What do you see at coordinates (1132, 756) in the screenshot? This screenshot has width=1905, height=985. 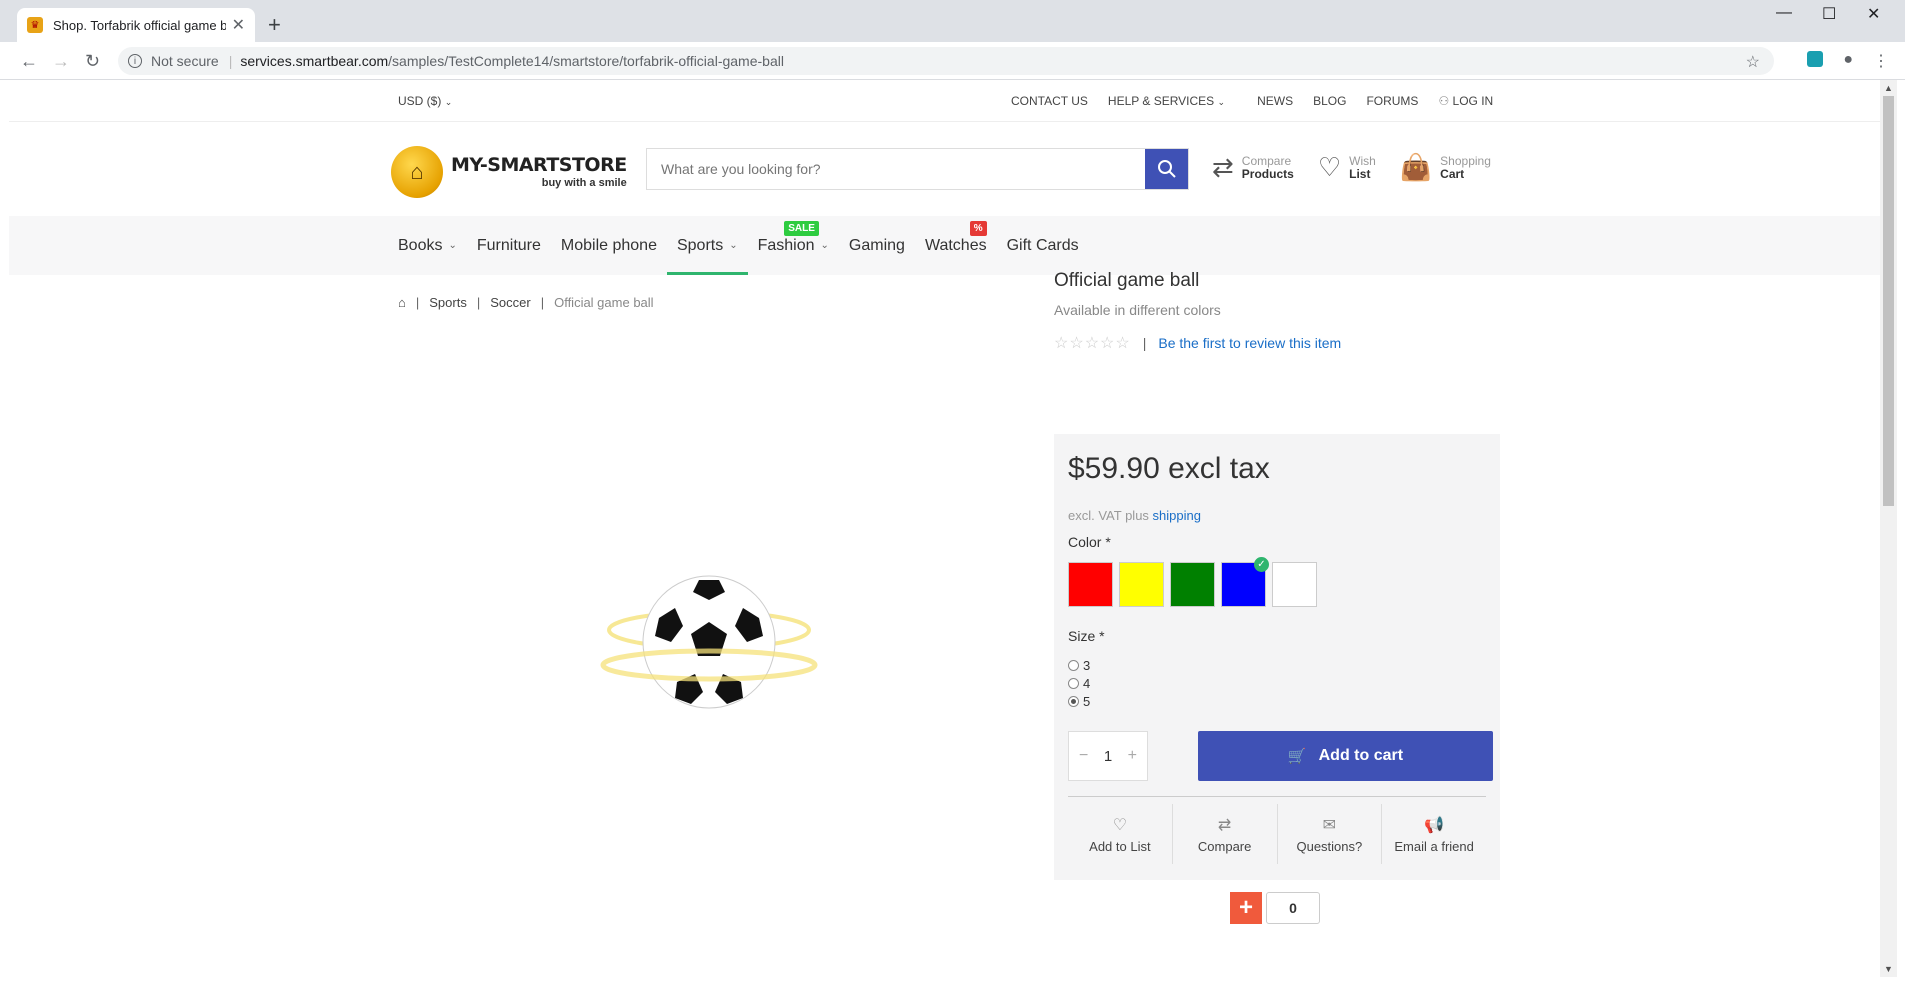 I see `increment-button: +` at bounding box center [1132, 756].